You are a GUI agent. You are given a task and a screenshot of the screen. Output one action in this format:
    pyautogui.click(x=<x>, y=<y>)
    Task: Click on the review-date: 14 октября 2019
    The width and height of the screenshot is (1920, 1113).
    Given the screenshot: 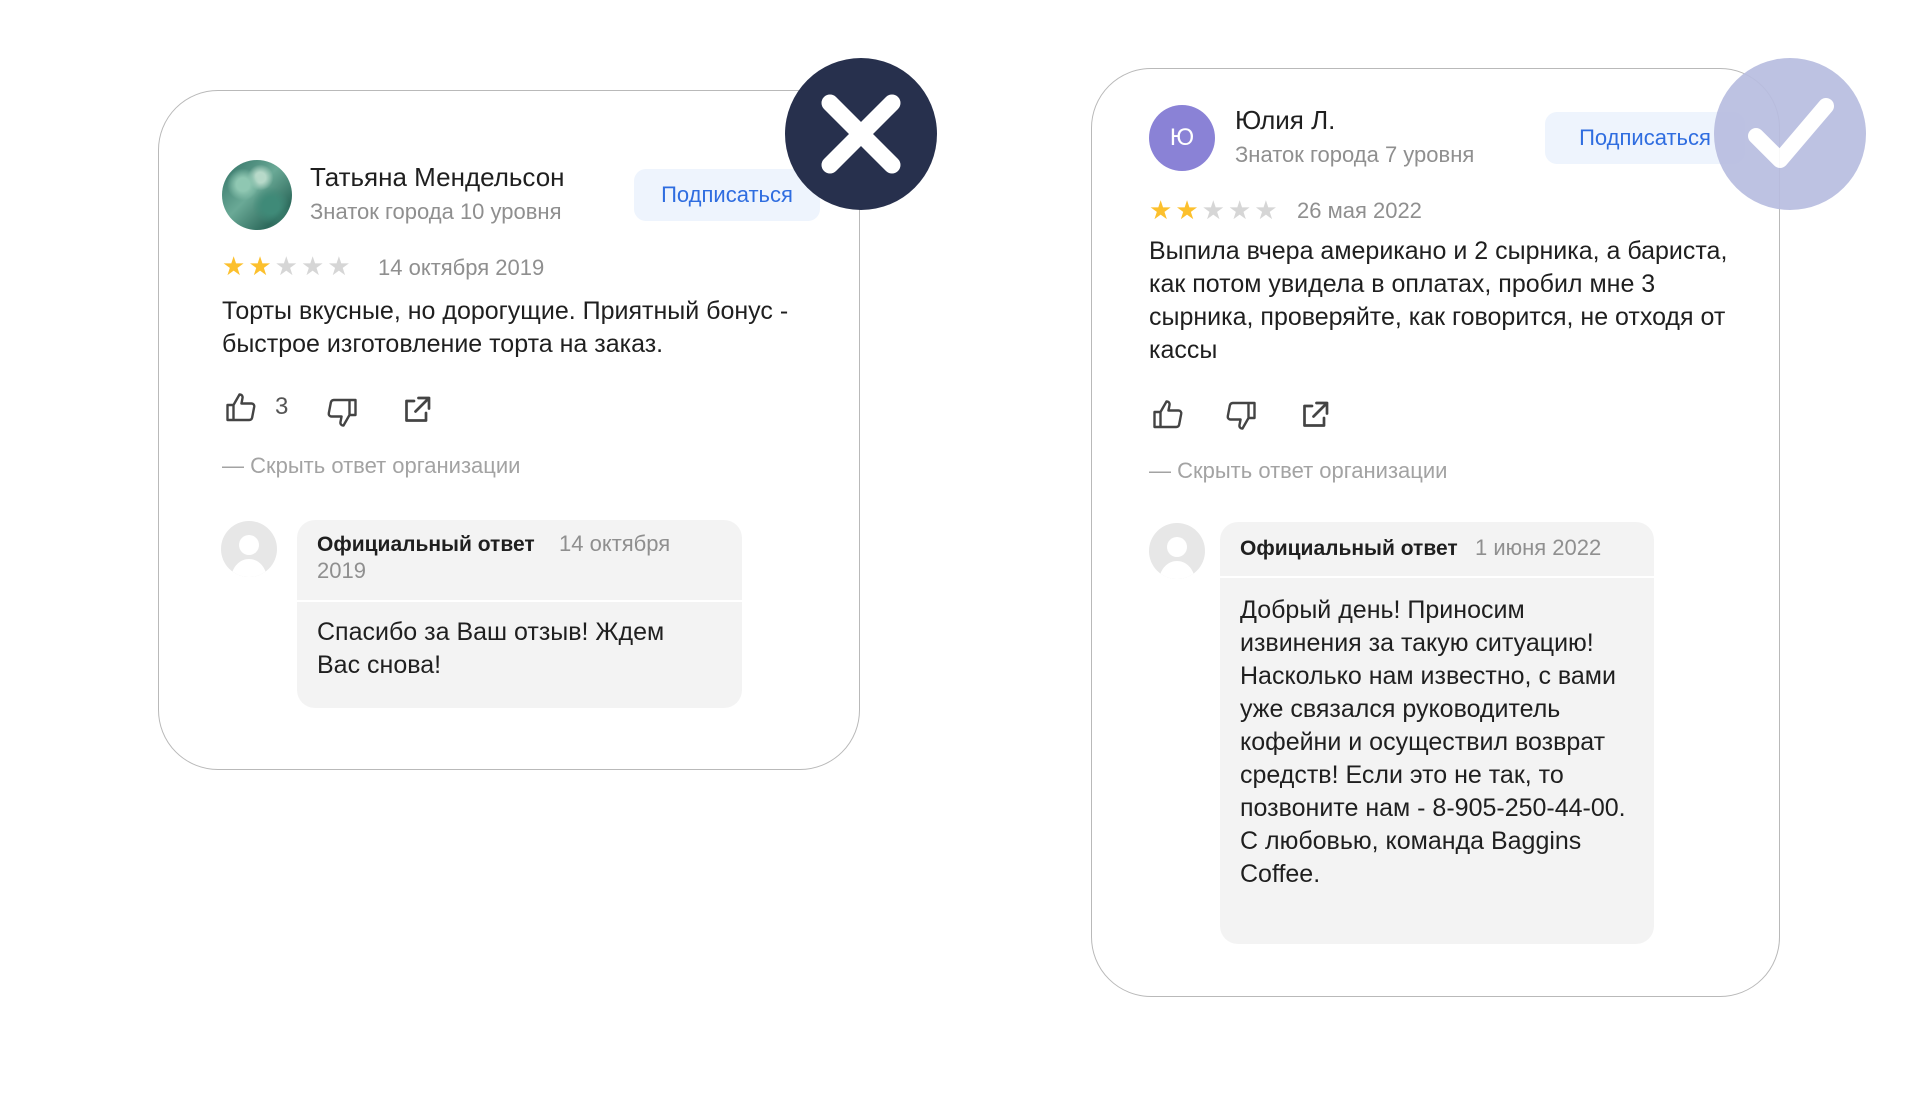 What is the action you would take?
    pyautogui.click(x=461, y=267)
    